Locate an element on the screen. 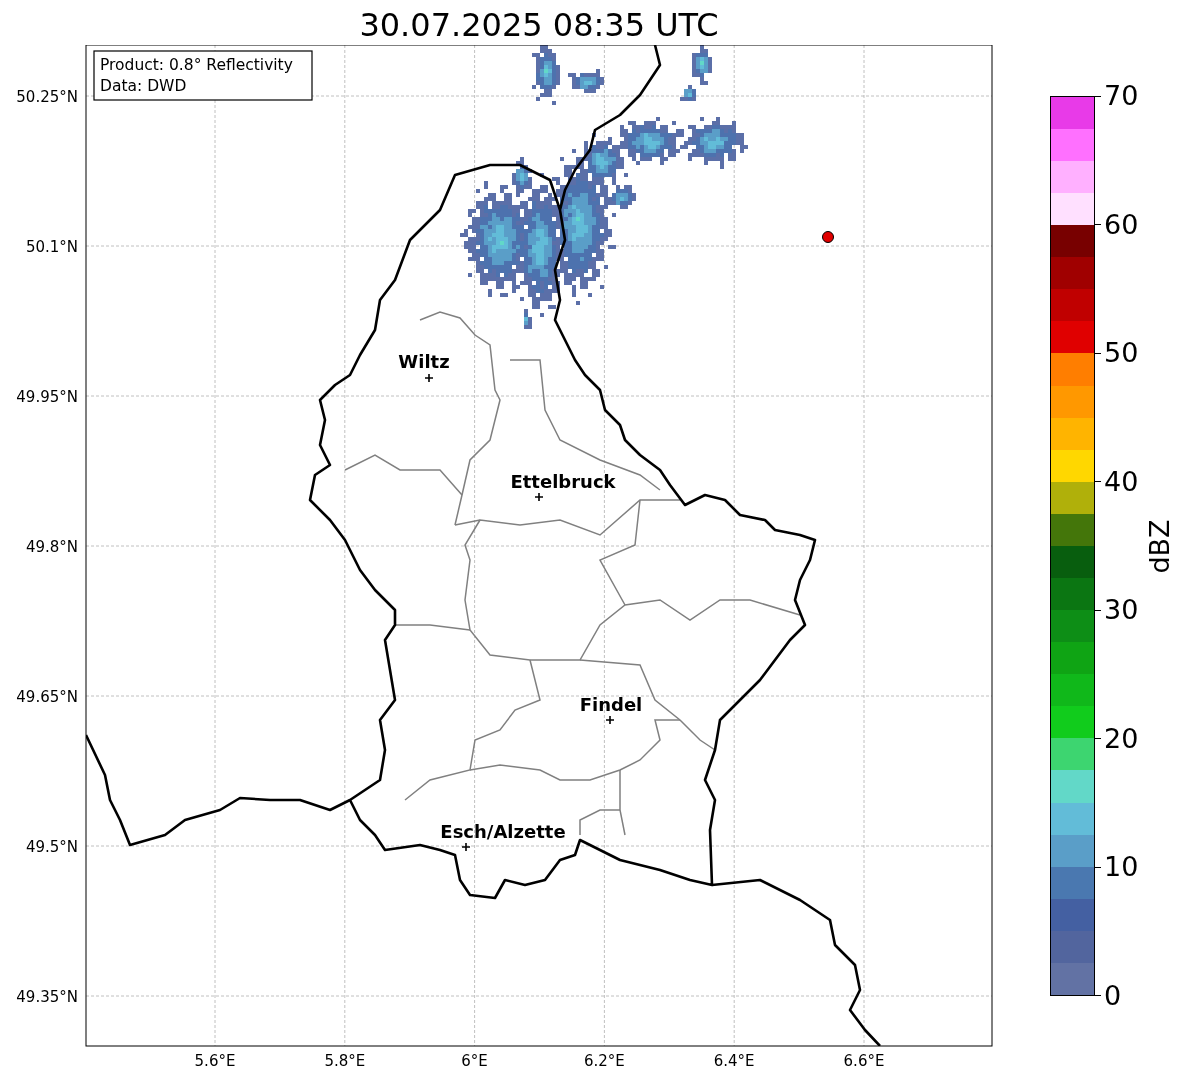 The width and height of the screenshot is (1184, 1081). latitude-label: 49.35°N is located at coordinates (47, 997).